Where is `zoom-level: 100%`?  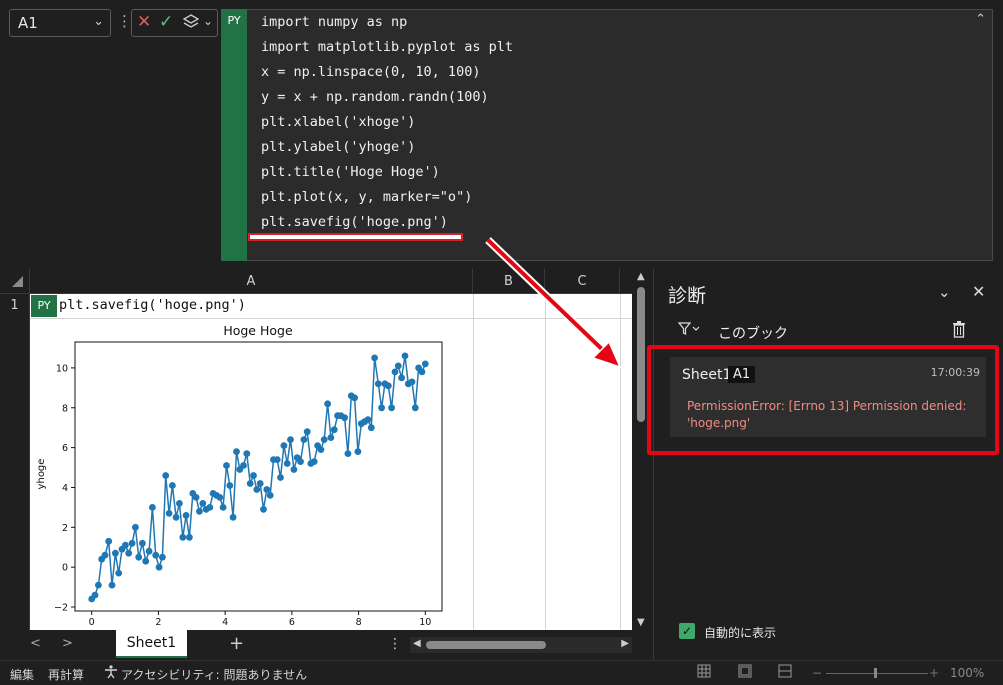
zoom-level: 100% is located at coordinates (967, 673).